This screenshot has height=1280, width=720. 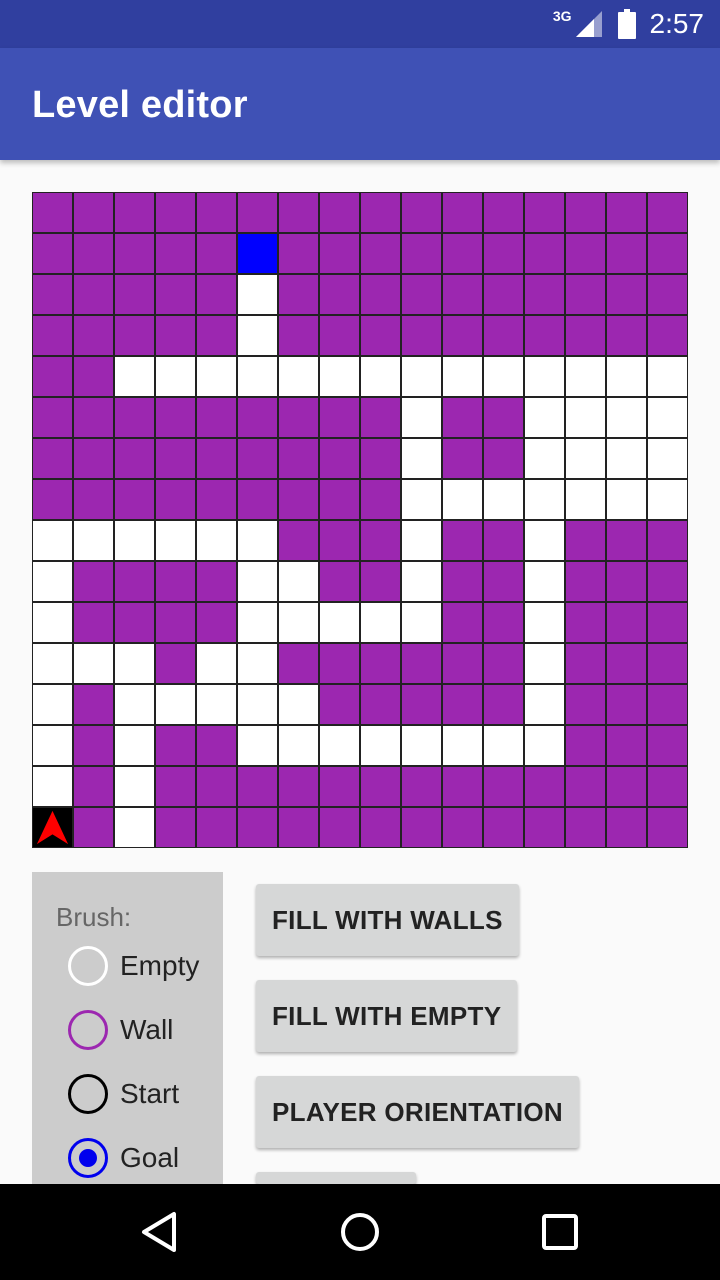 What do you see at coordinates (133, 966) in the screenshot?
I see `brush-option-empty: Empty` at bounding box center [133, 966].